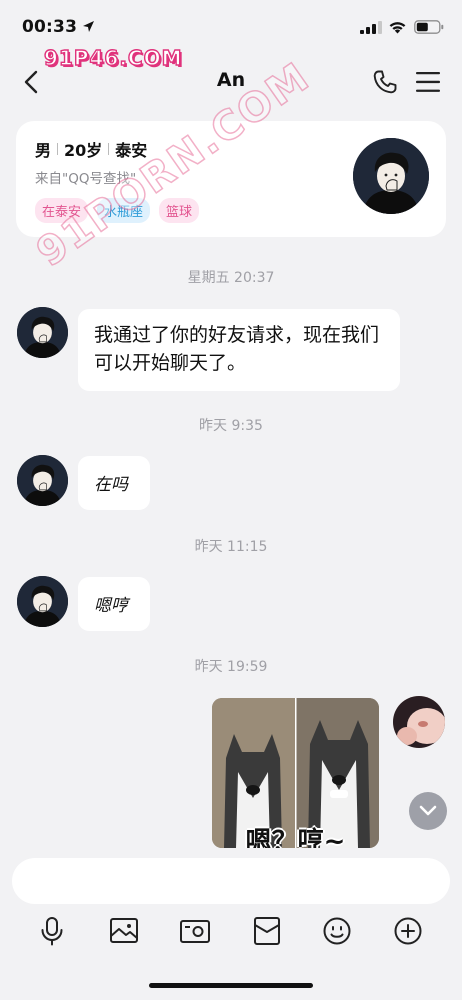 The width and height of the screenshot is (462, 1000). Describe the element at coordinates (231, 547) in the screenshot. I see `timestamp: 昨天 11:15` at that location.